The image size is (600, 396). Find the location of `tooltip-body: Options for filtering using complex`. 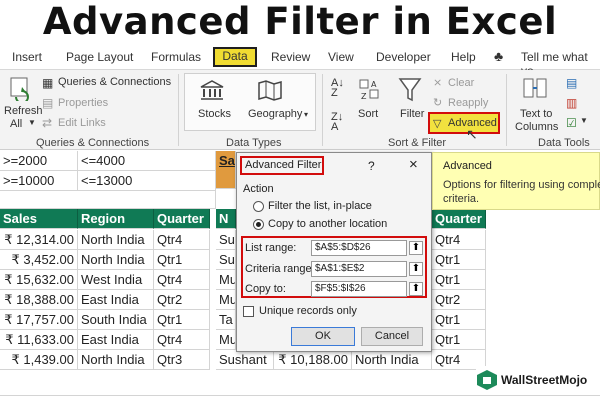

tooltip-body: Options for filtering using complex is located at coordinates (521, 185).